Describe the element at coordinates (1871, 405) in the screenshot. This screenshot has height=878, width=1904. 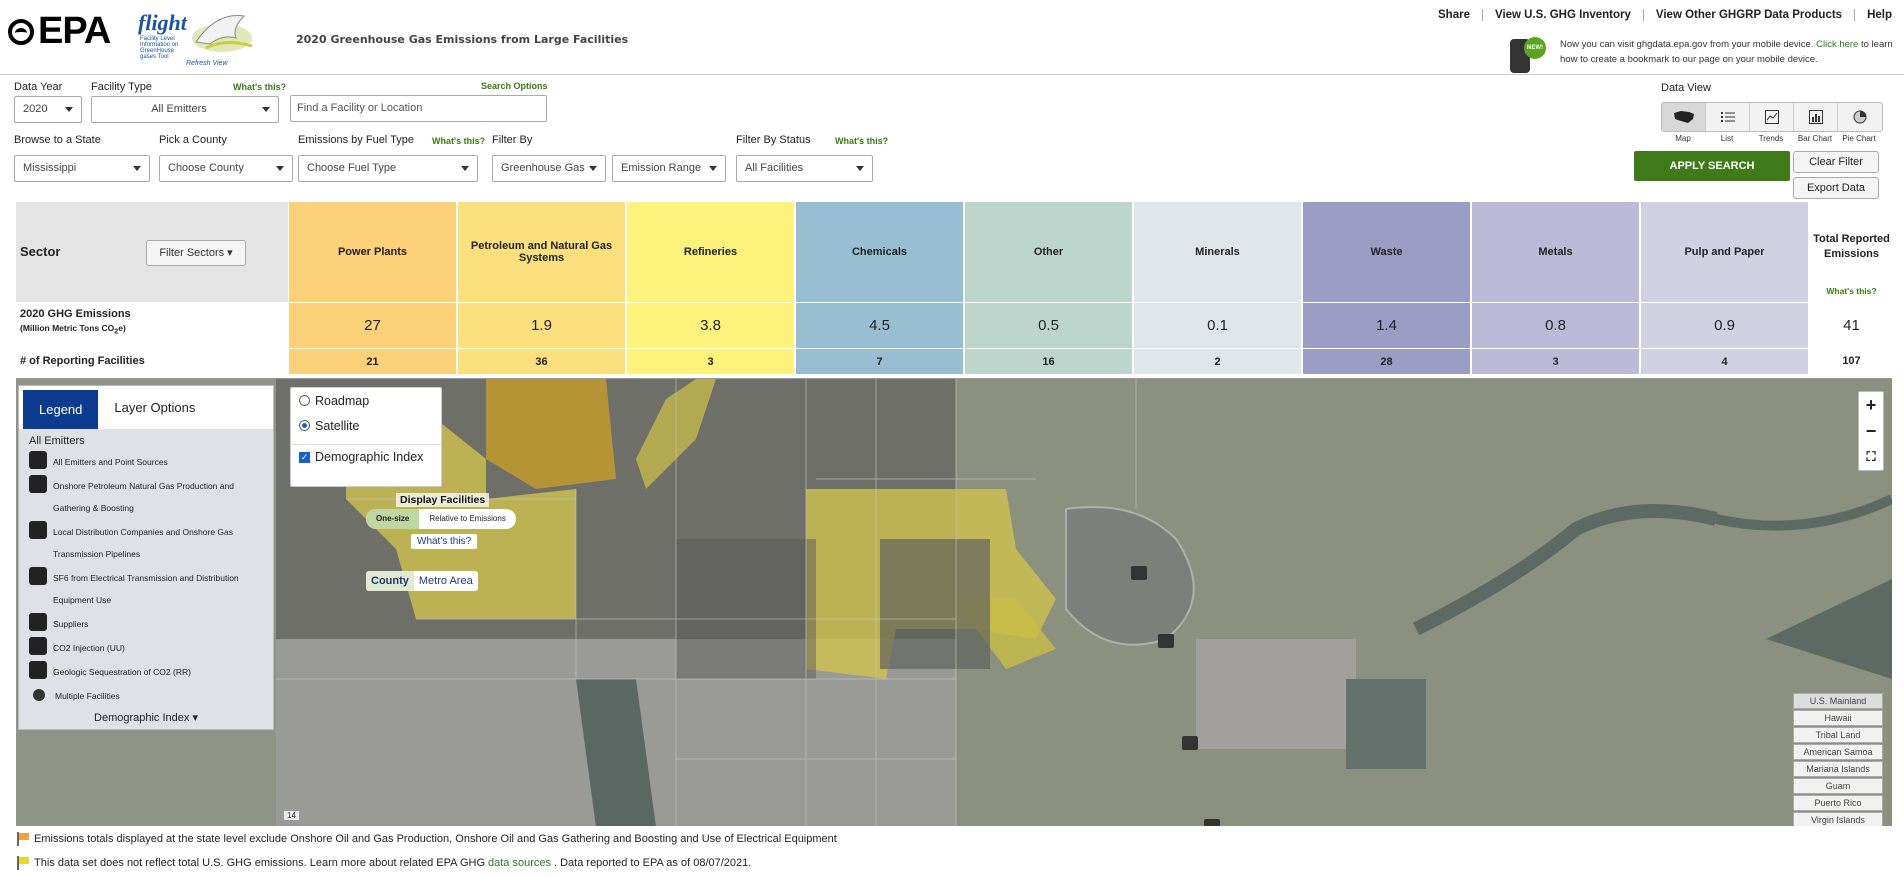
I see `zoom-in-button: +` at that location.